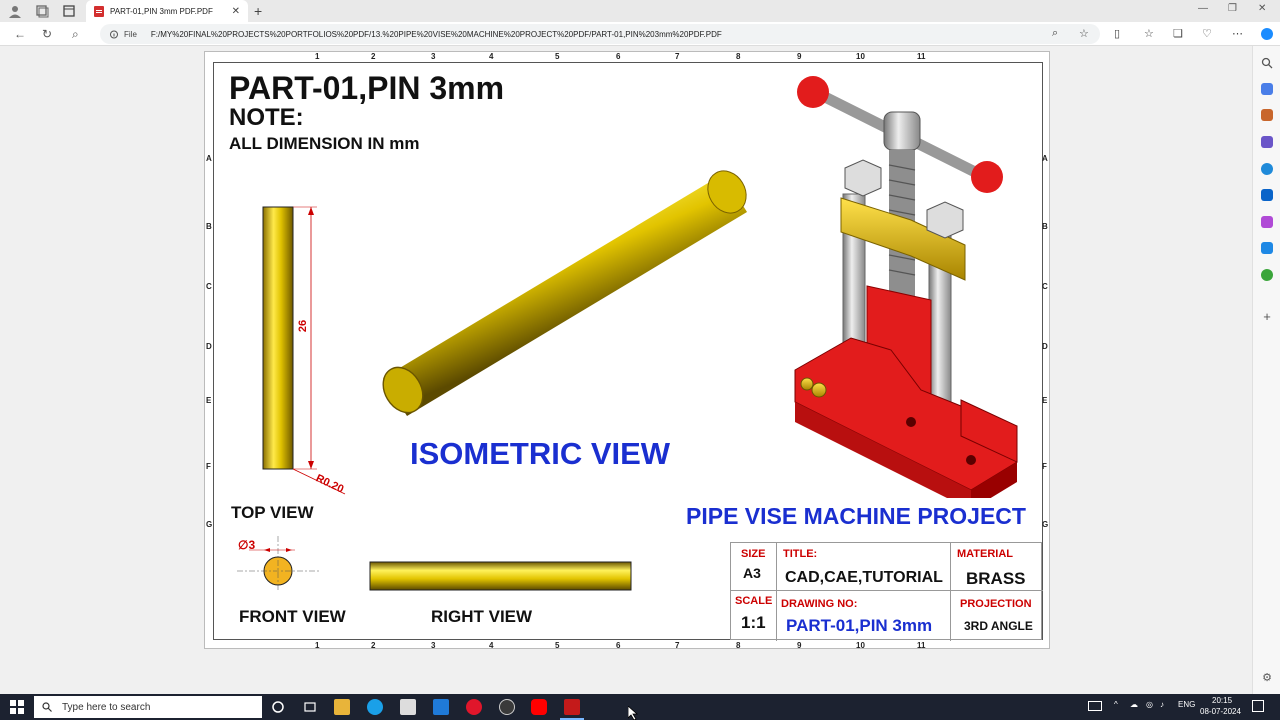 The height and width of the screenshot is (720, 1280). What do you see at coordinates (209, 286) in the screenshot?
I see `zone-row-left: C` at bounding box center [209, 286].